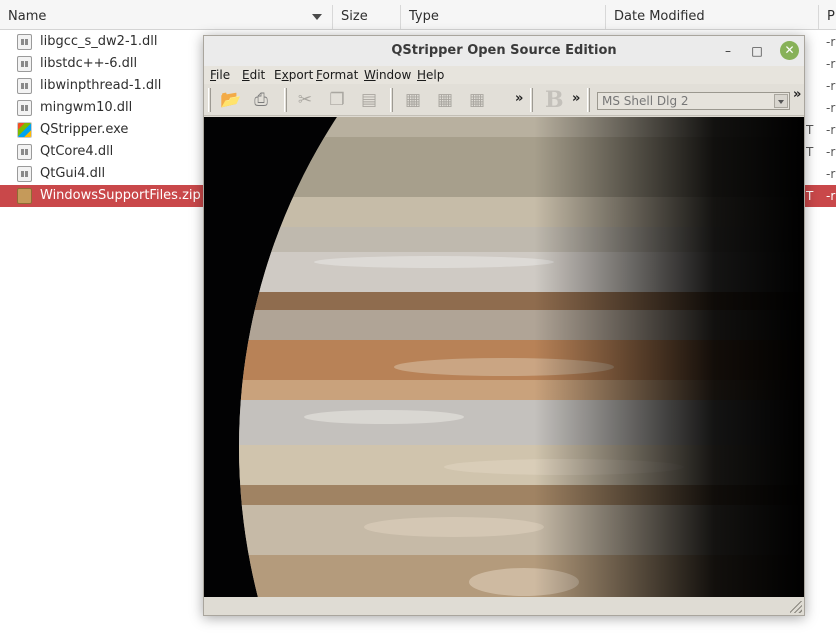  Describe the element at coordinates (77, 151) in the screenshot. I see `file-name: QtCore4.dll` at that location.